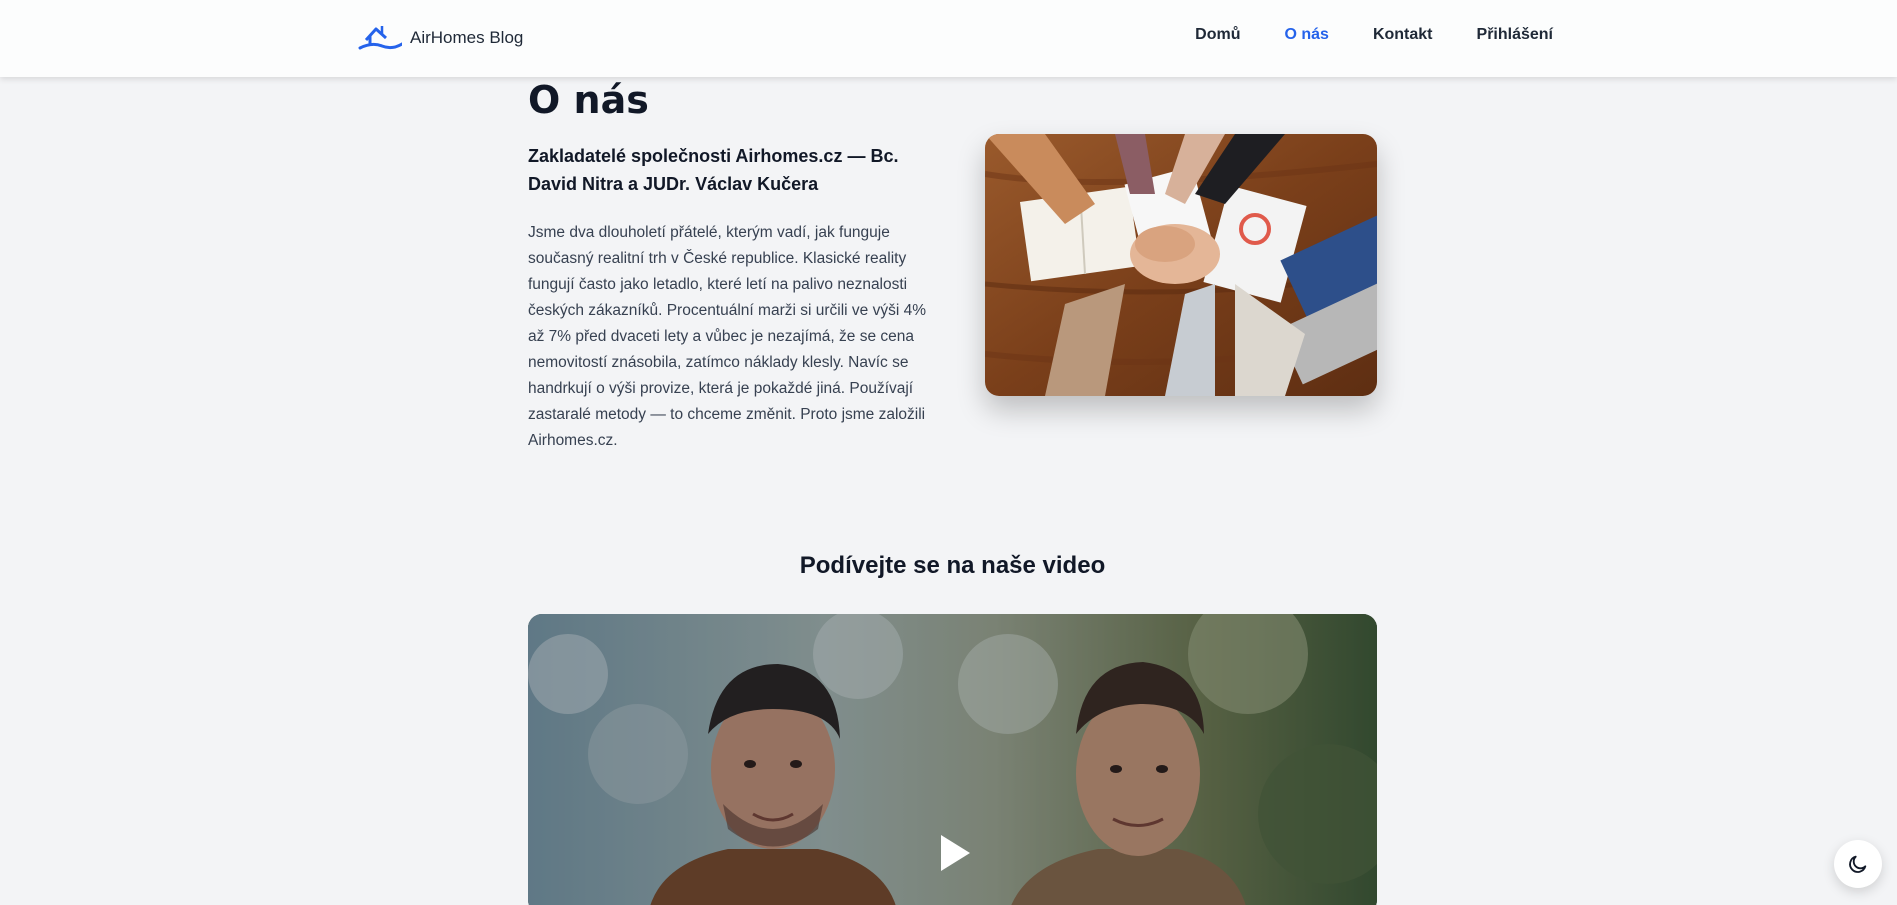 This screenshot has width=1897, height=905. I want to click on nav-about: O nás, so click(1306, 35).